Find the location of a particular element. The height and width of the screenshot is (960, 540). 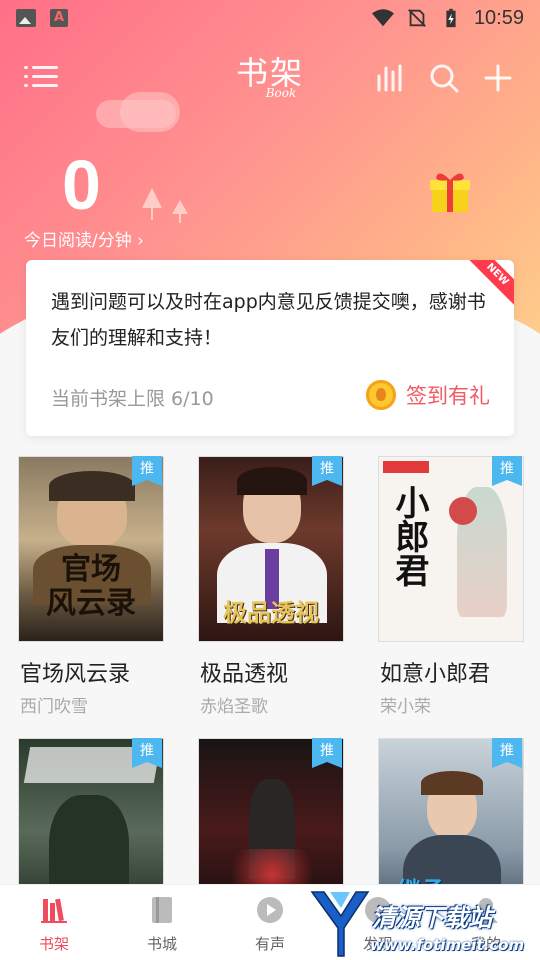

checkin-button: 签到有礼 is located at coordinates (428, 395).